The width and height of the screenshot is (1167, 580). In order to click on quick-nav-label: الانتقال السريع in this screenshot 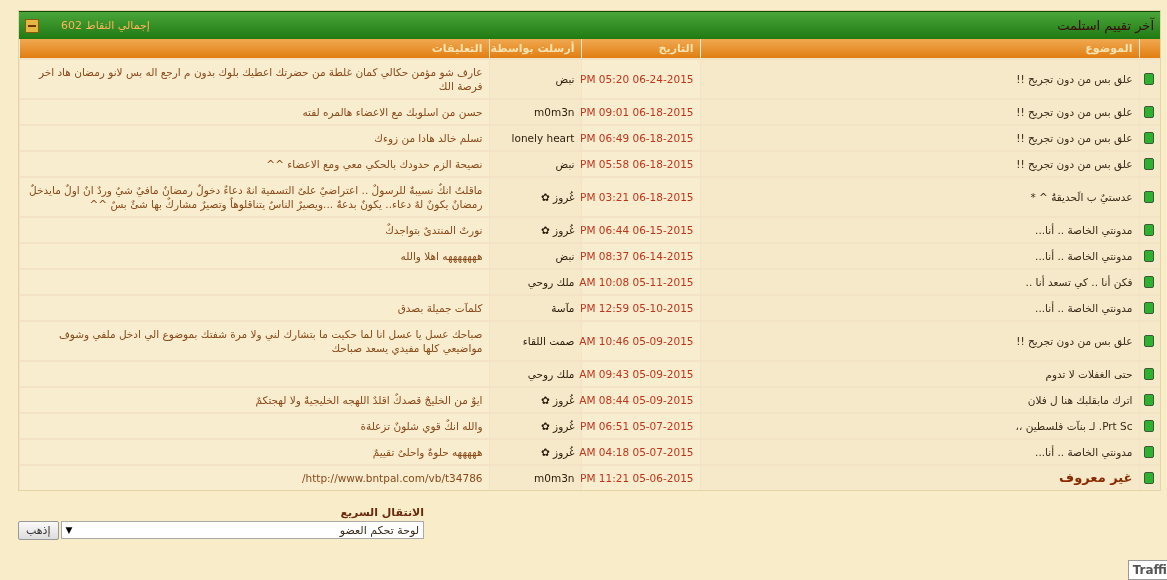, I will do `click(381, 512)`.